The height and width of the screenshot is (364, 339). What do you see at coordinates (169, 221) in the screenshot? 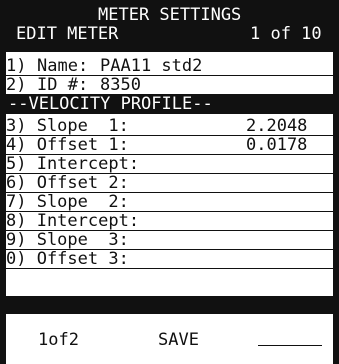
I see `profile-row-intercept-2: 8) Intercept:` at bounding box center [169, 221].